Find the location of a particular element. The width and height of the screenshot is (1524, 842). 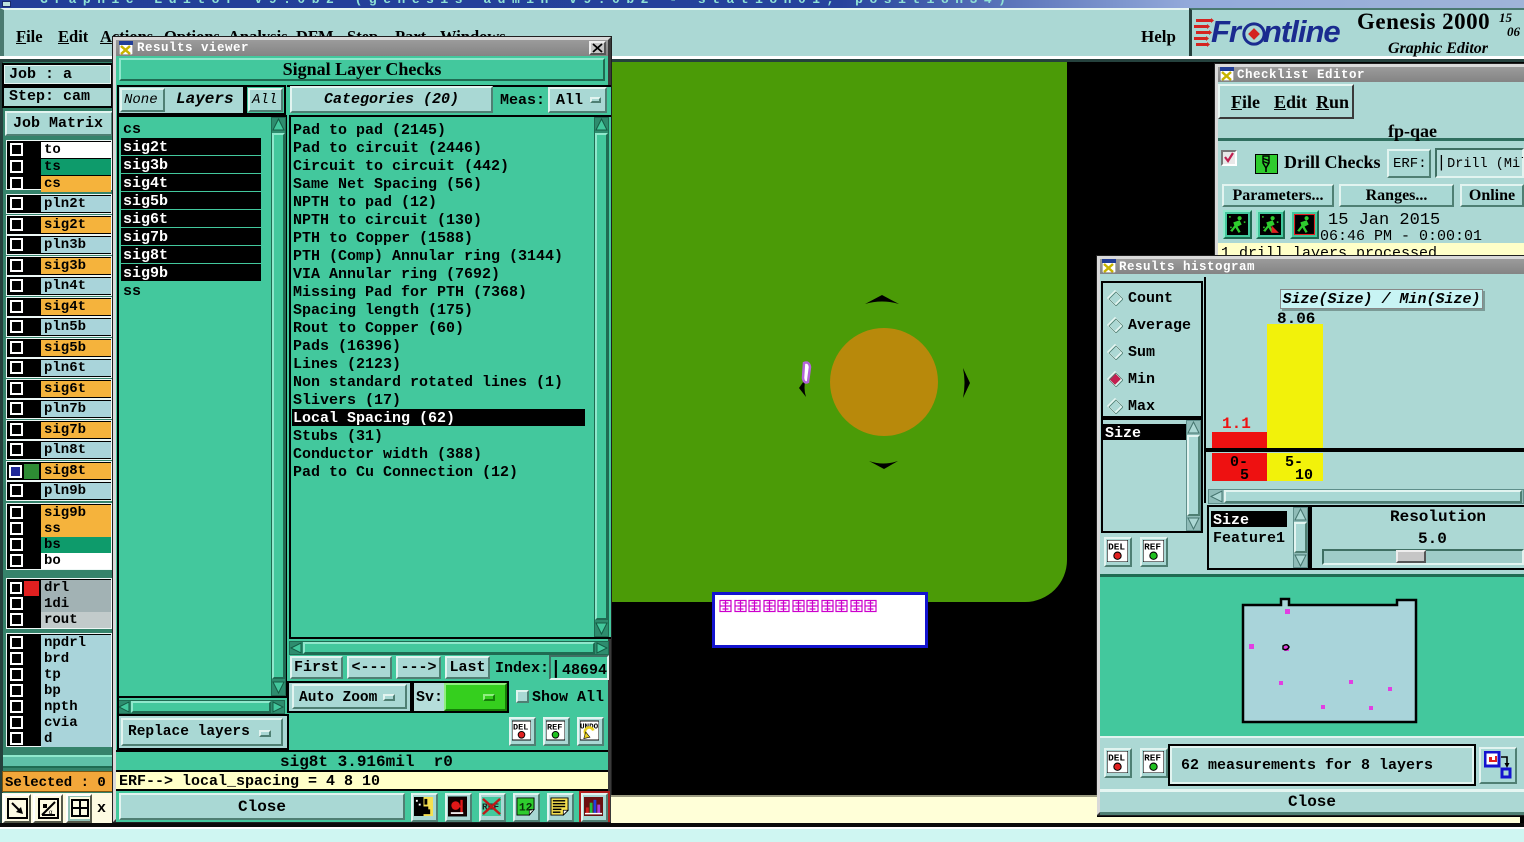

svg-text: α is located at coordinates (51, 813).